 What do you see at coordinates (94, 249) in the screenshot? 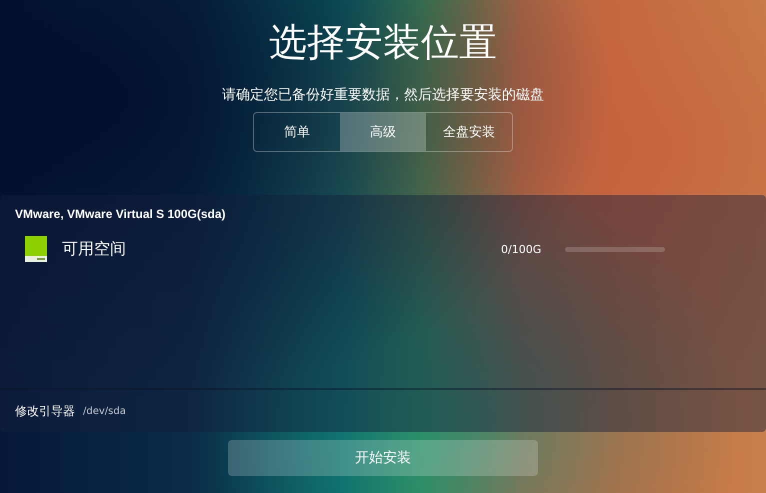
I see `partition-label: 可用空间` at bounding box center [94, 249].